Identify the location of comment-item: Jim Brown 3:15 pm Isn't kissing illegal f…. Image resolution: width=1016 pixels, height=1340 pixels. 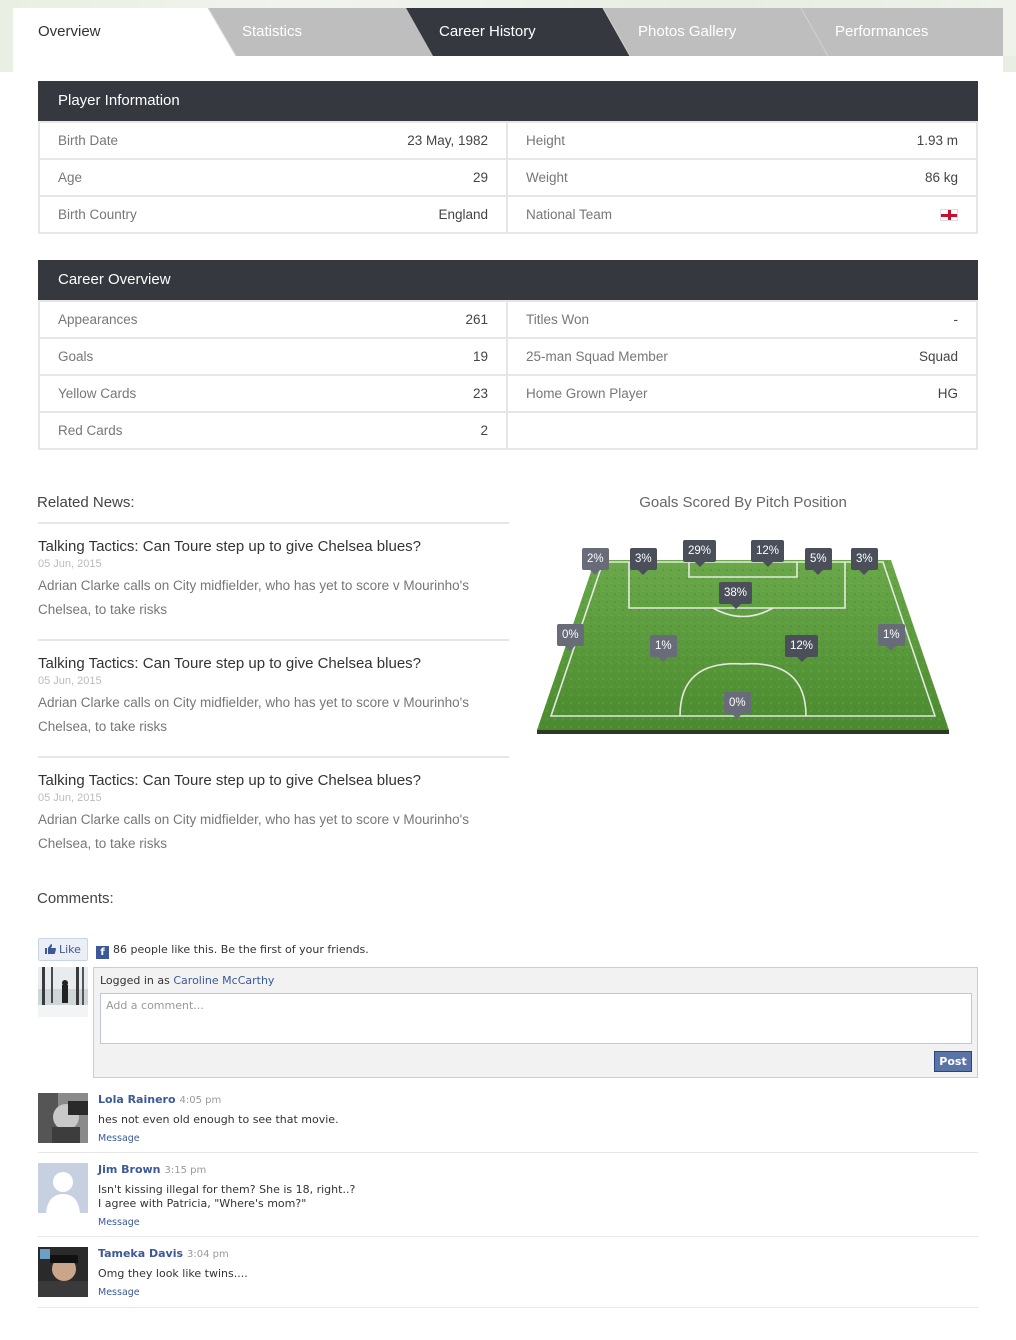
(508, 1200).